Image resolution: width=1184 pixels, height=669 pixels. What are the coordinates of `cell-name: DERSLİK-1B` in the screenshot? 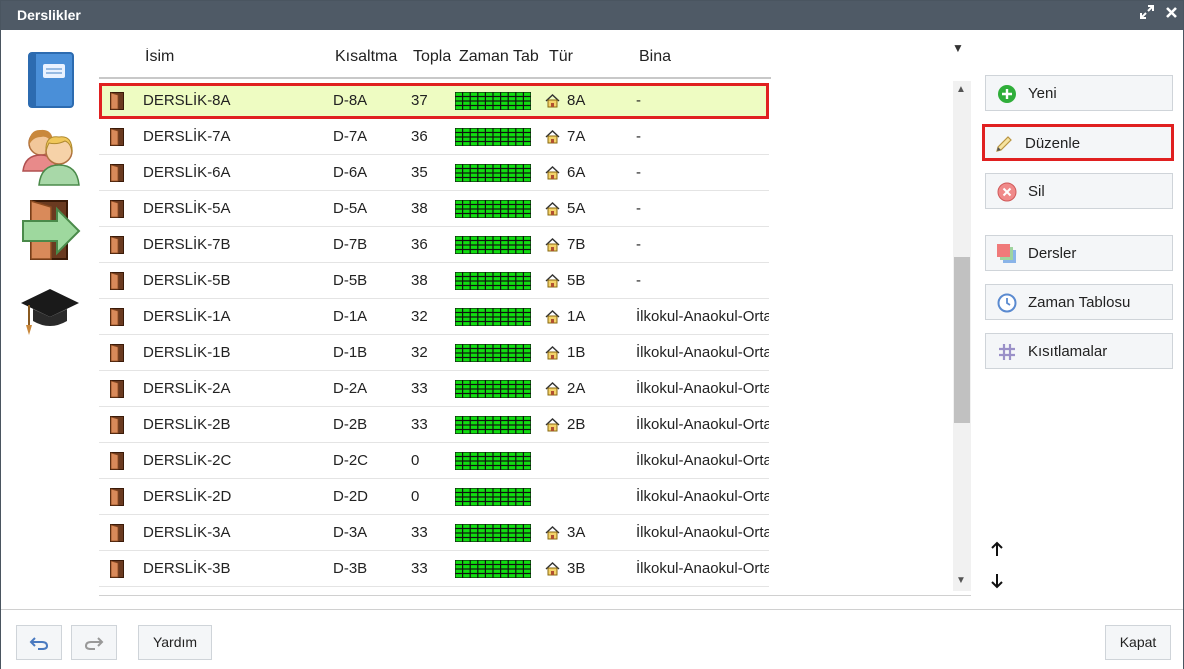 It's located at (187, 352).